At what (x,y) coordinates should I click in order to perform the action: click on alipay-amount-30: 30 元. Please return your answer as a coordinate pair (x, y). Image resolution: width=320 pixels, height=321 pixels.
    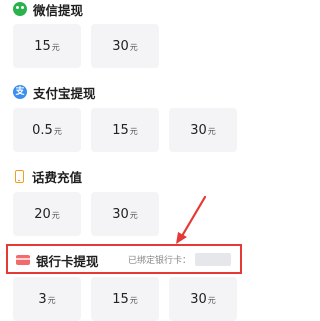
    Looking at the image, I should click on (203, 130).